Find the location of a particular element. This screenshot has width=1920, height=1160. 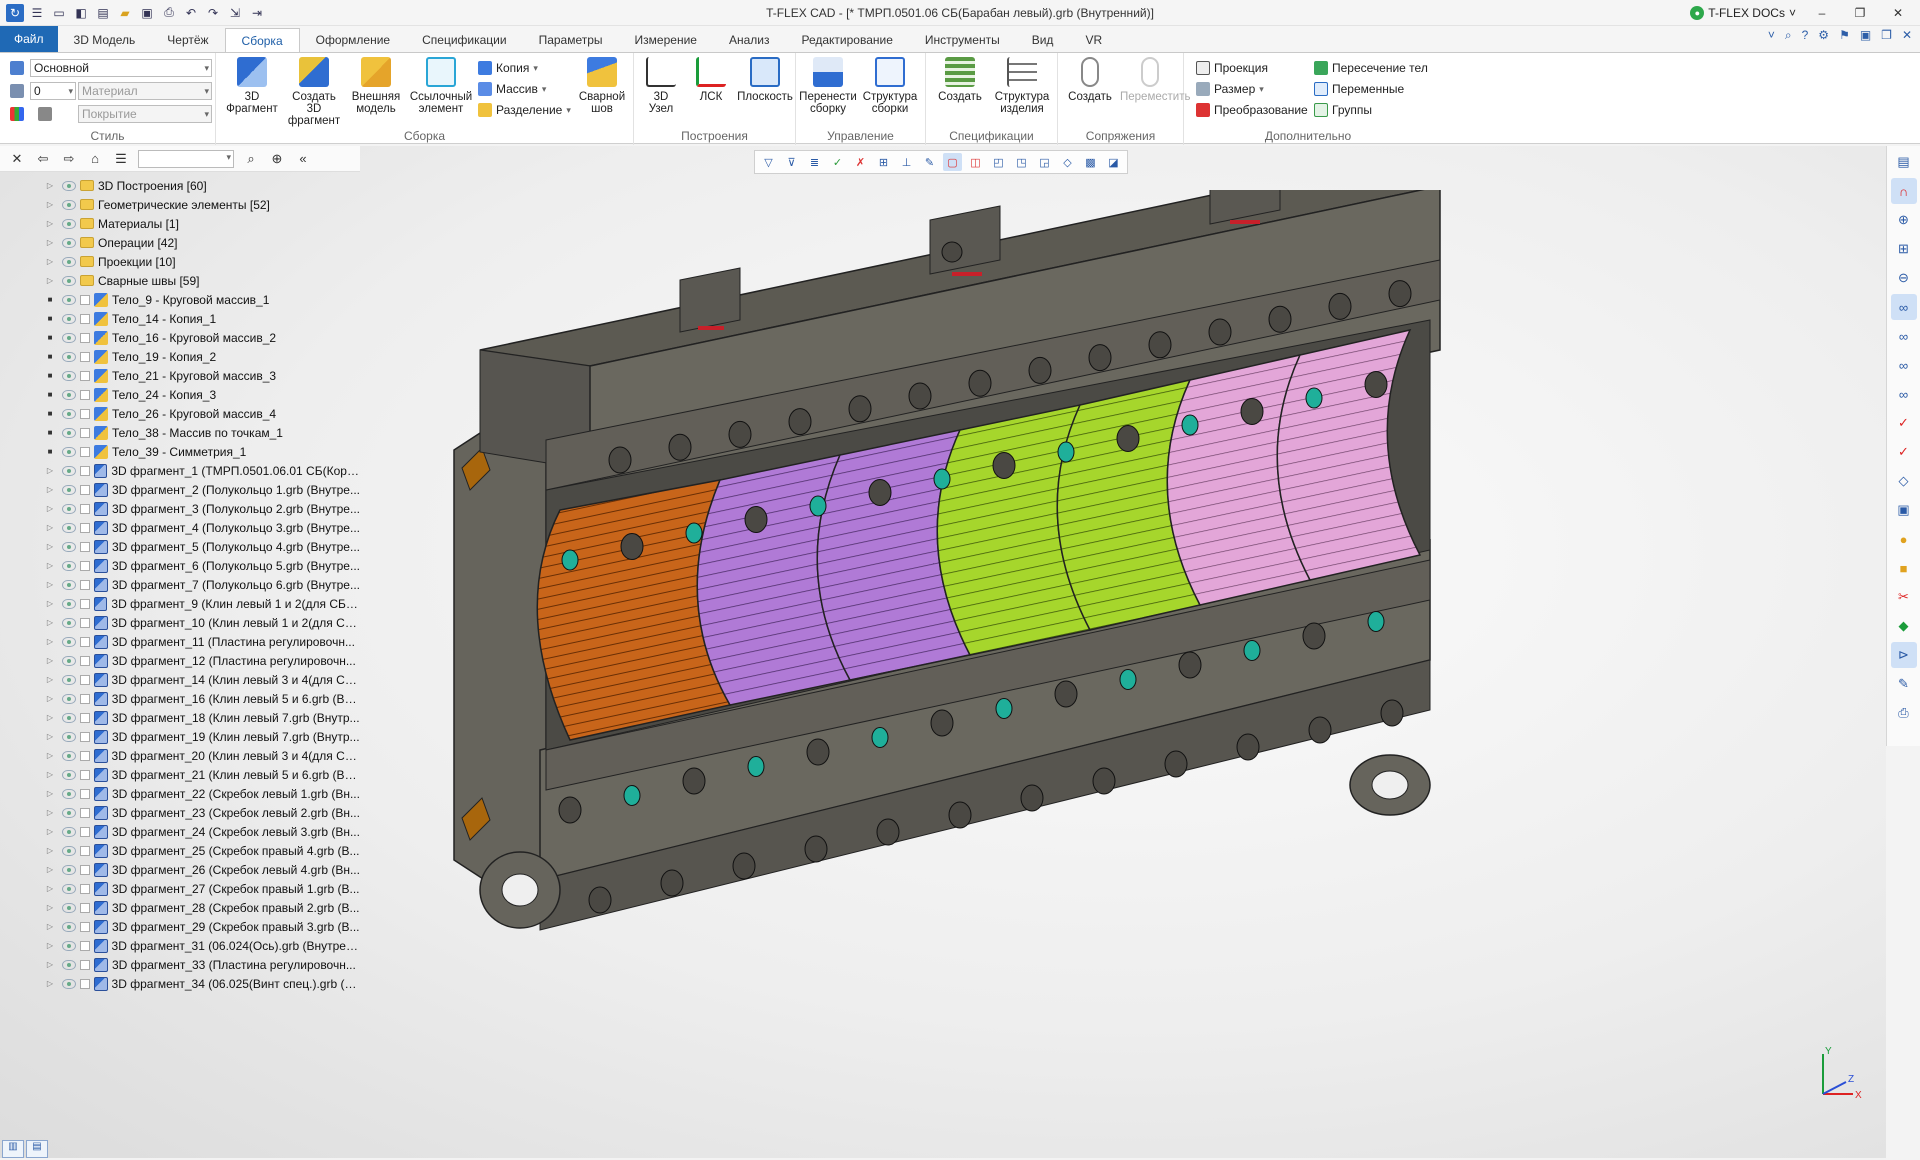

print-icon: ⎙ is located at coordinates (169, 13).